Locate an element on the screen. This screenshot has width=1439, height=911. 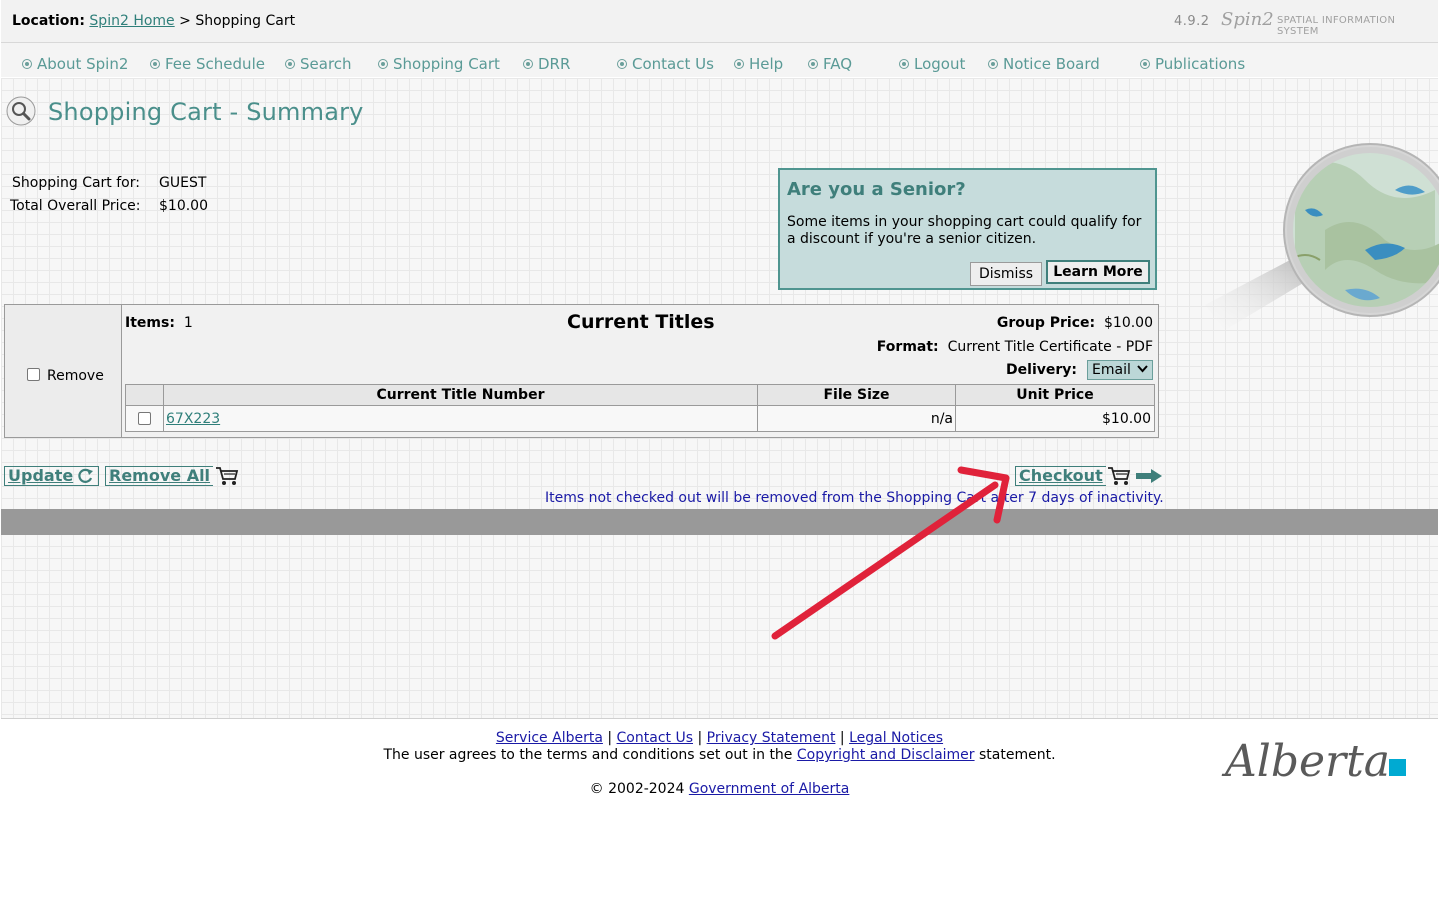
footer-link-service-alberta: Service Alberta is located at coordinates (549, 738).